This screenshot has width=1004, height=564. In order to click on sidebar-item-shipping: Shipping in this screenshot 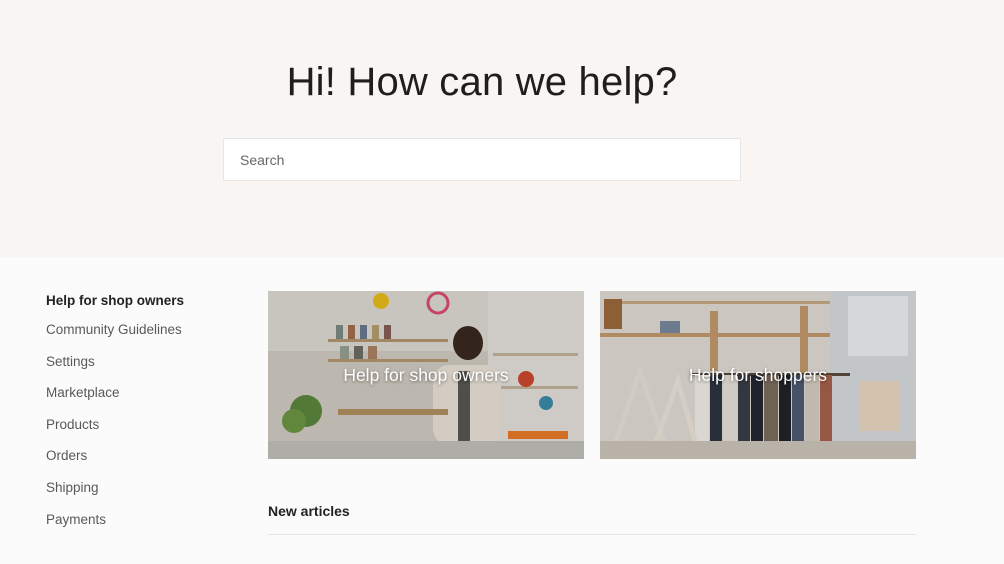, I will do `click(146, 495)`.